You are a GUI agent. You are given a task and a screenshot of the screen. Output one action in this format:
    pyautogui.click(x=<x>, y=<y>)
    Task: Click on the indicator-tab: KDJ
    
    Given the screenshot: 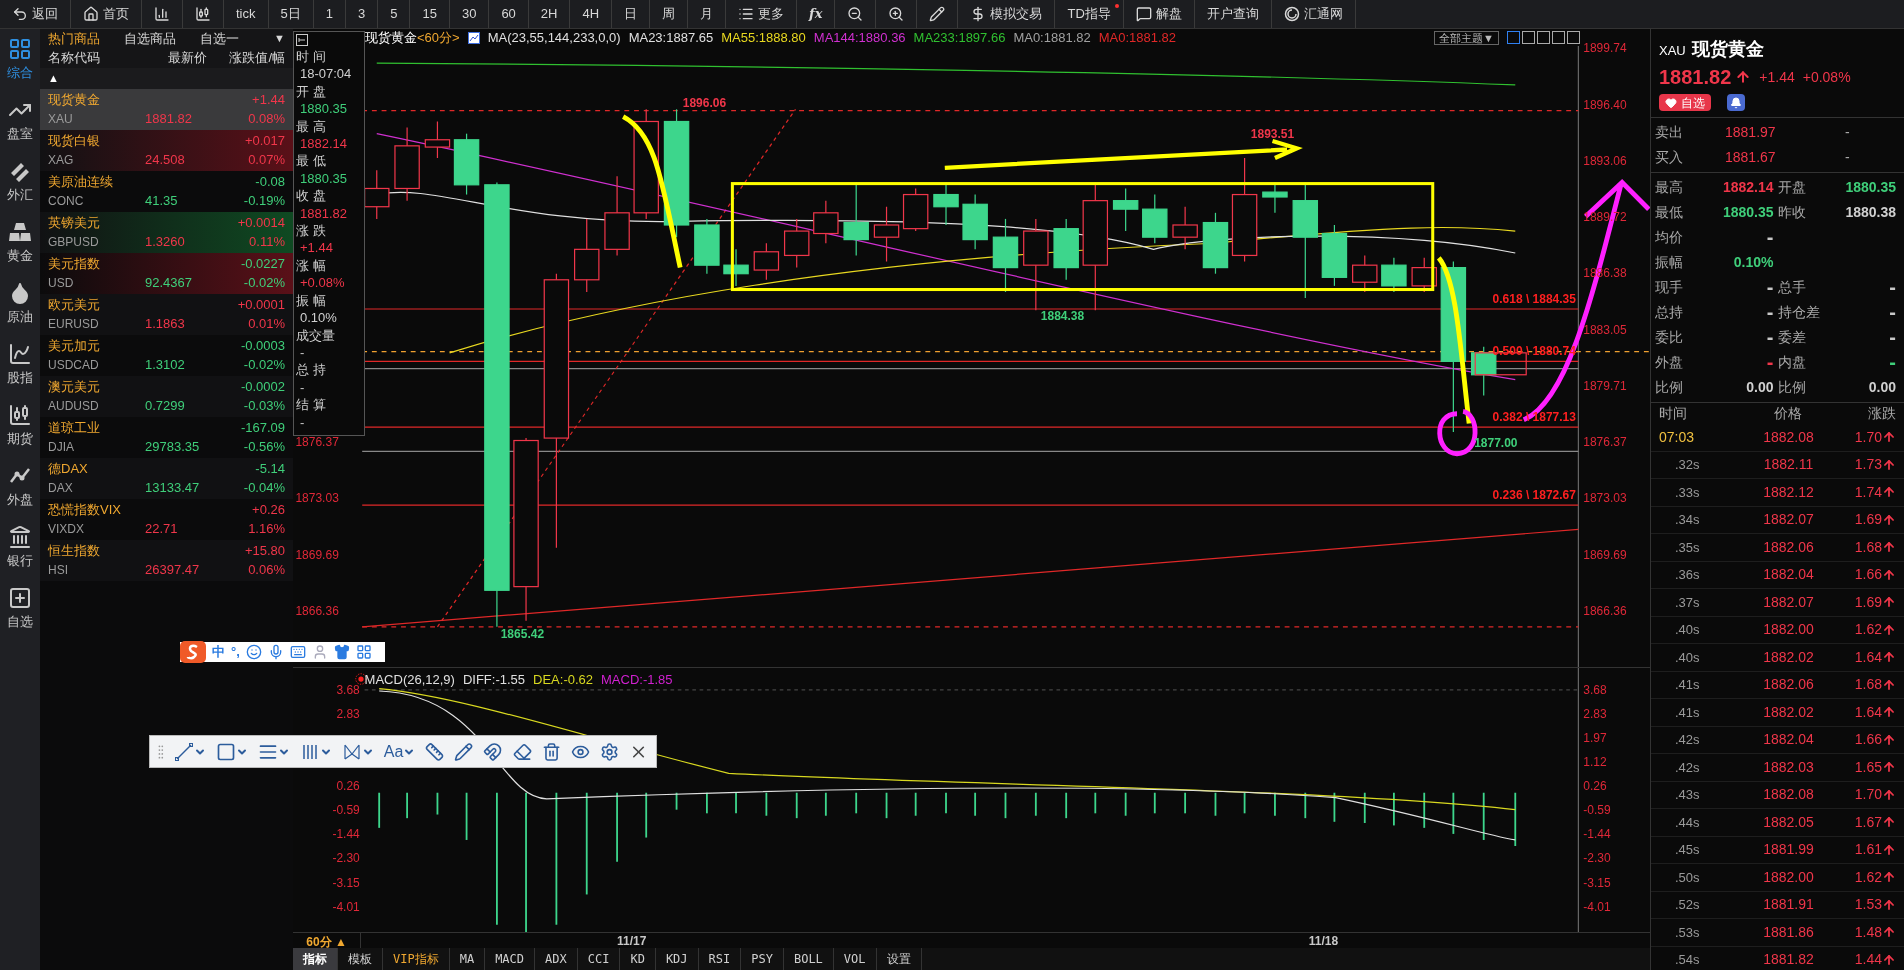 What is the action you would take?
    pyautogui.click(x=677, y=959)
    